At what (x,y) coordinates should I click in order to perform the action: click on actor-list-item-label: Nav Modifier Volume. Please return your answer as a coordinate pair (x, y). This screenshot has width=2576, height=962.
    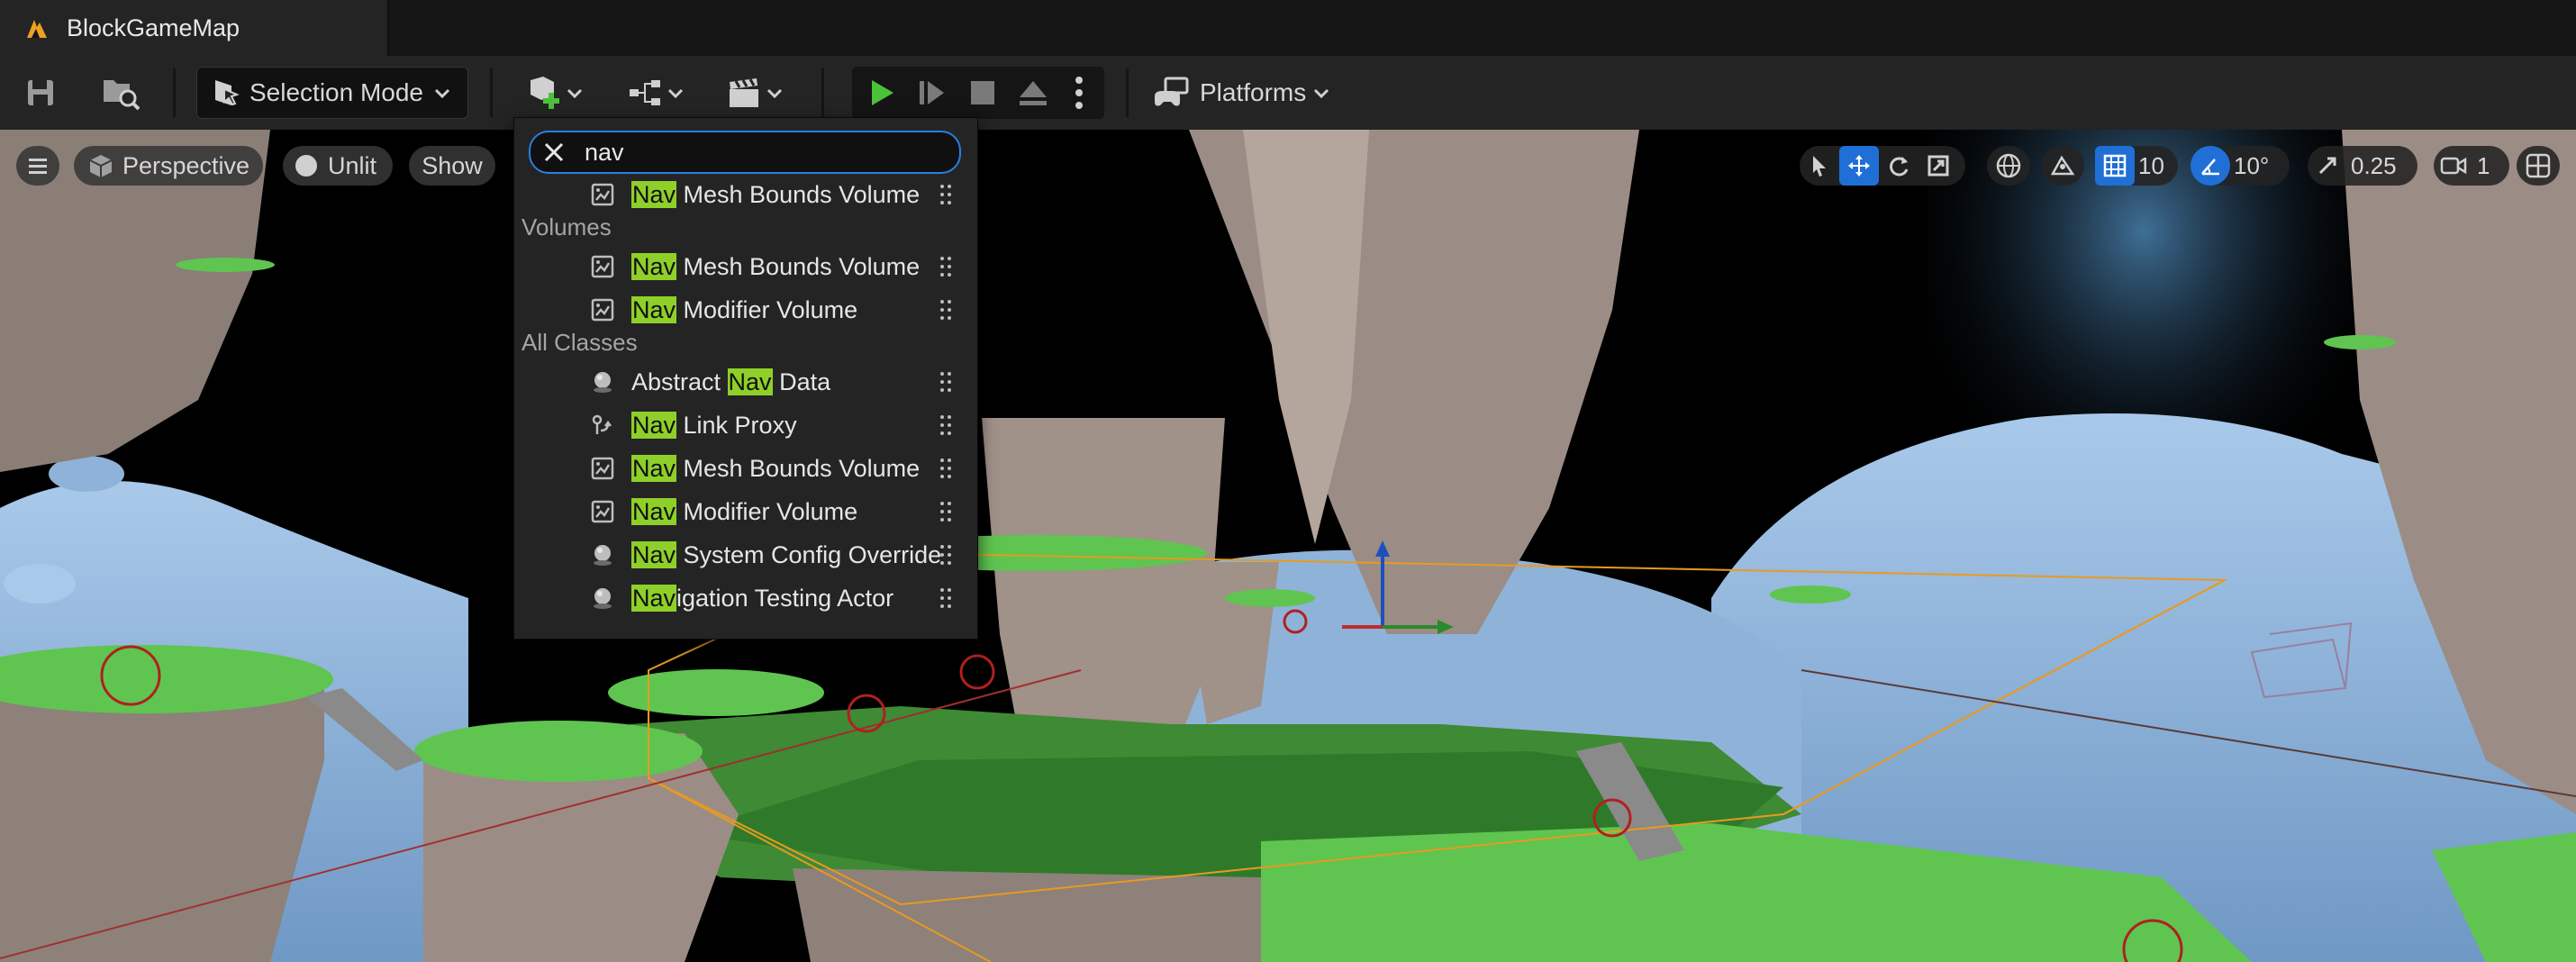
    Looking at the image, I should click on (744, 309).